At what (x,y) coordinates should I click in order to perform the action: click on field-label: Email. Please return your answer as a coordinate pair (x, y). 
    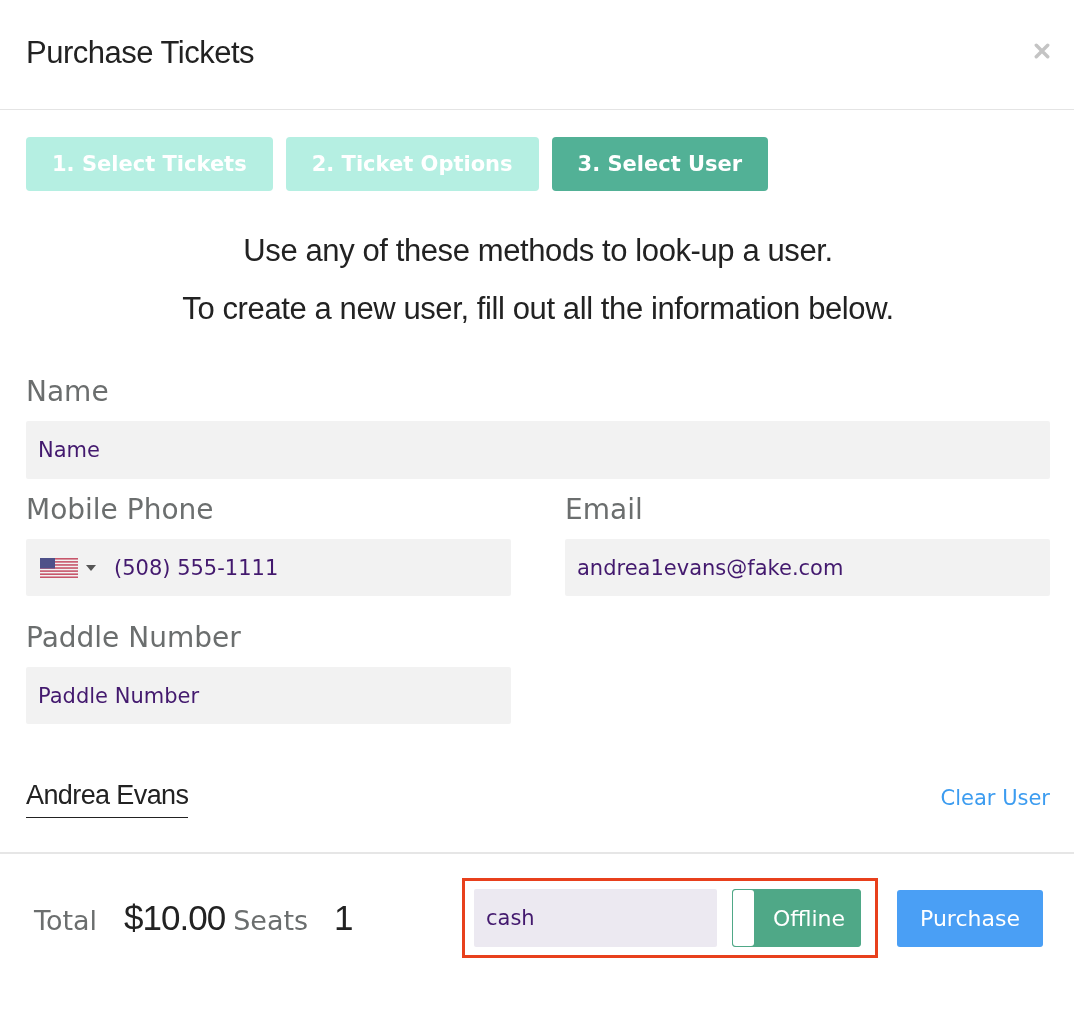
    Looking at the image, I should click on (604, 510).